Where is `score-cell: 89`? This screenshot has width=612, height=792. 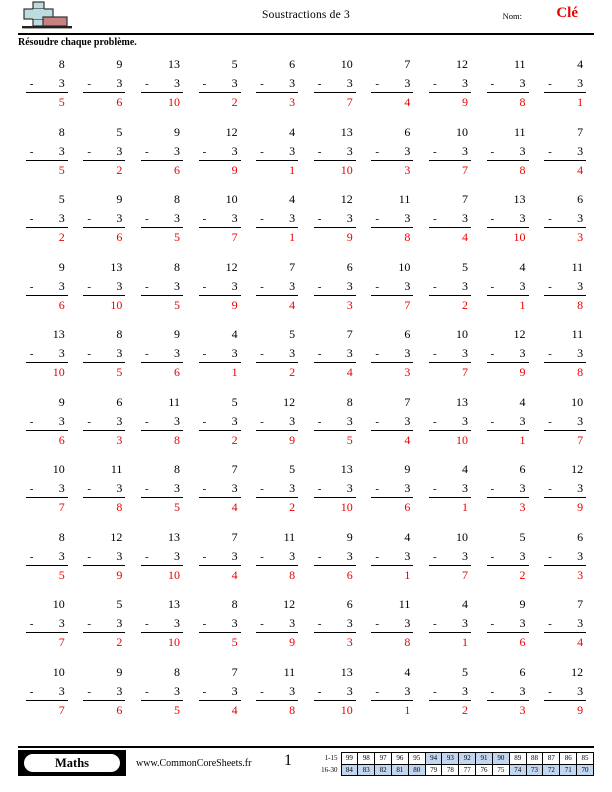
score-cell: 89 is located at coordinates (517, 758).